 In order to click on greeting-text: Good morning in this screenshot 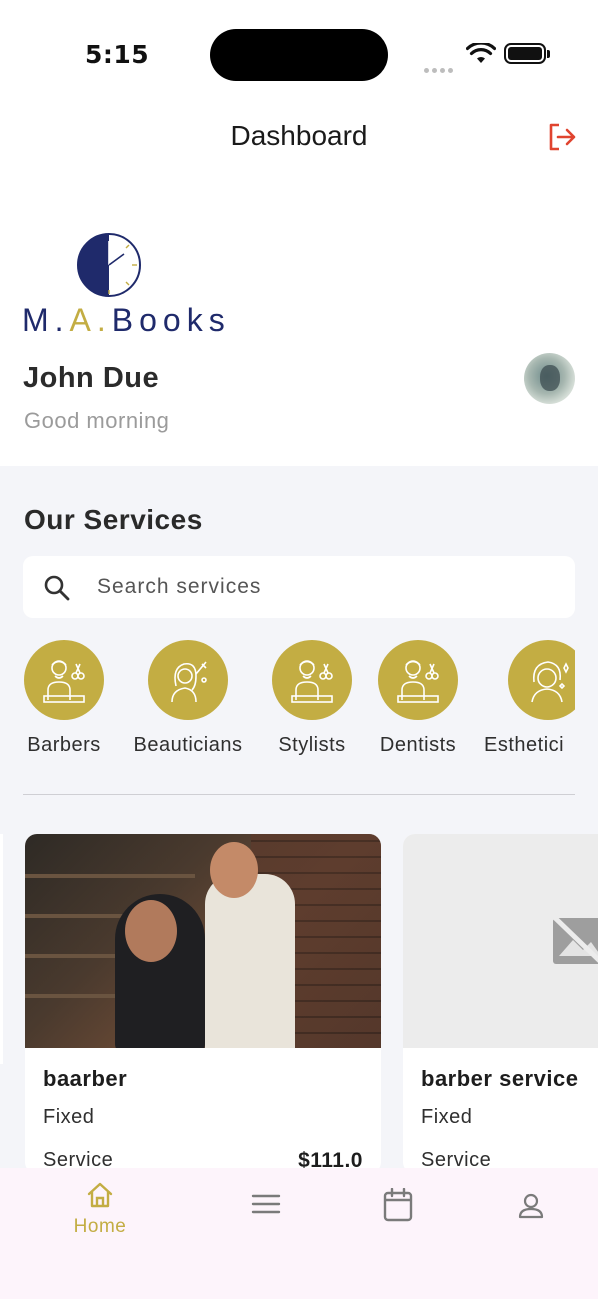, I will do `click(97, 420)`.